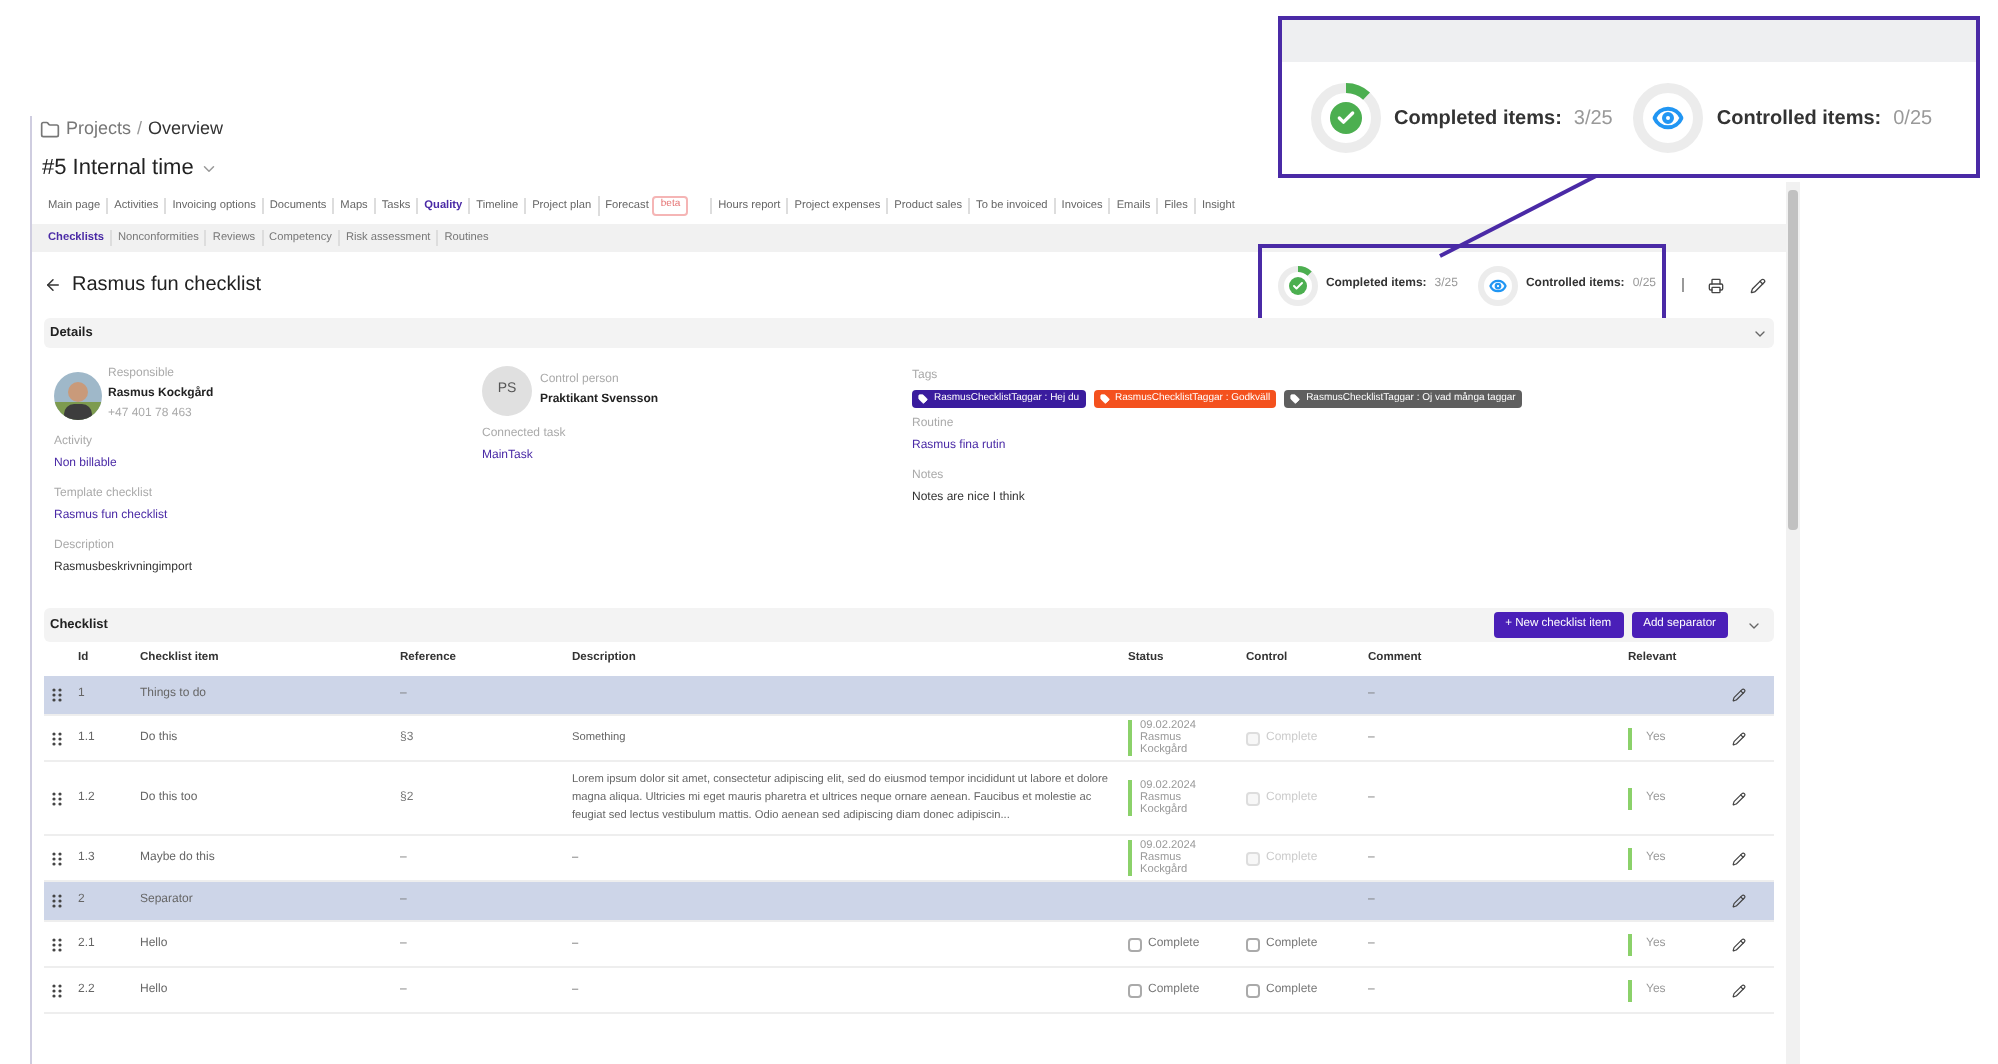 The width and height of the screenshot is (1998, 1064). What do you see at coordinates (53, 285) in the screenshot?
I see `back-arrow-icon` at bounding box center [53, 285].